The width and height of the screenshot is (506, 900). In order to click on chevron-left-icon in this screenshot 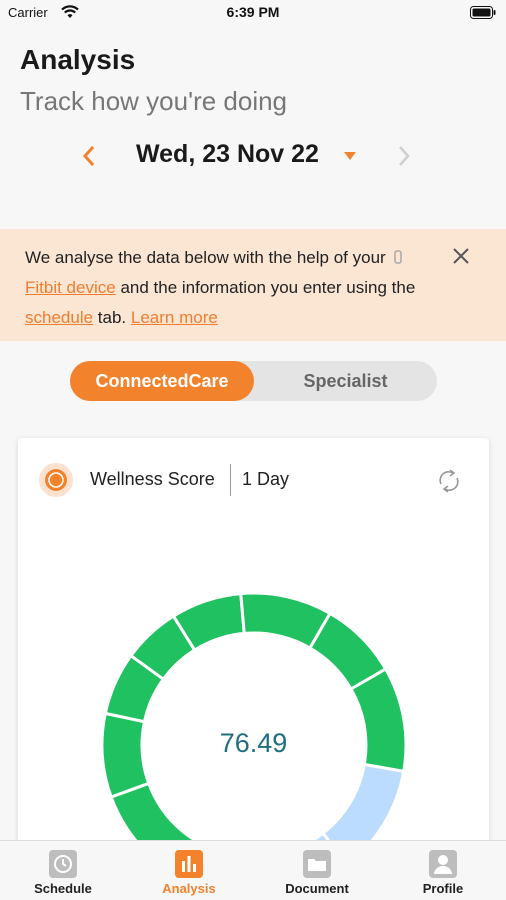, I will do `click(89, 156)`.